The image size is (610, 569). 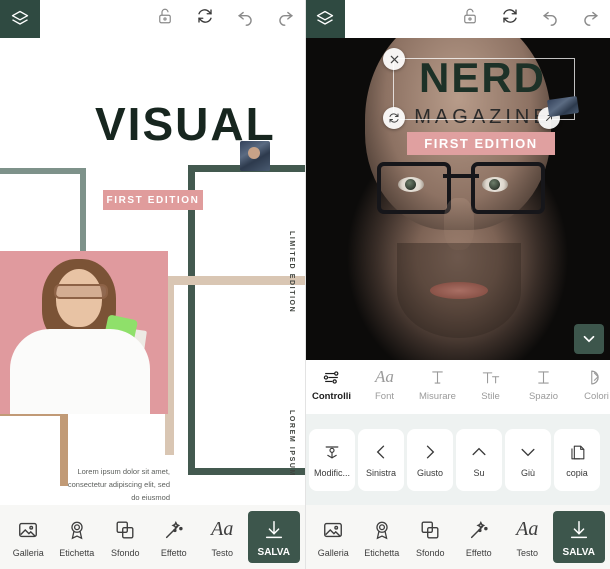 I want to click on close-handle-icon, so click(x=394, y=59).